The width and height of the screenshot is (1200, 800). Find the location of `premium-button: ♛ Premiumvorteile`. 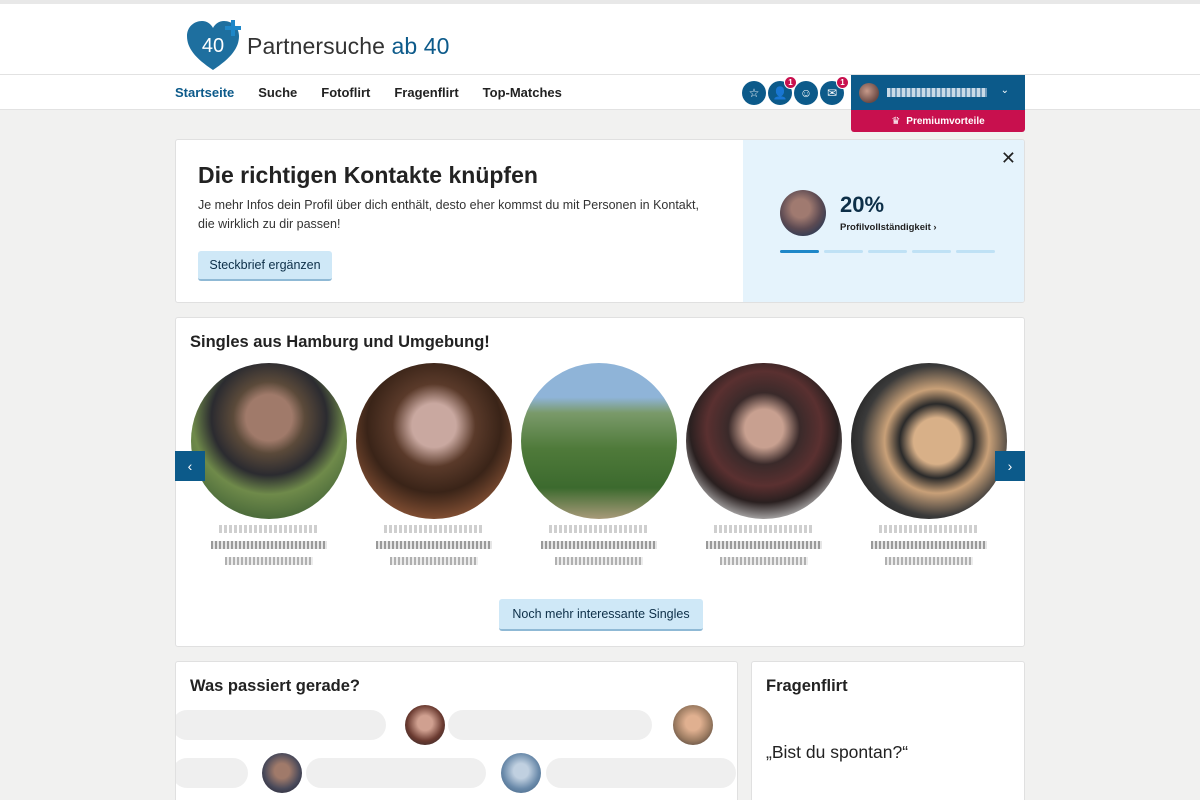

premium-button: ♛ Premiumvorteile is located at coordinates (938, 121).